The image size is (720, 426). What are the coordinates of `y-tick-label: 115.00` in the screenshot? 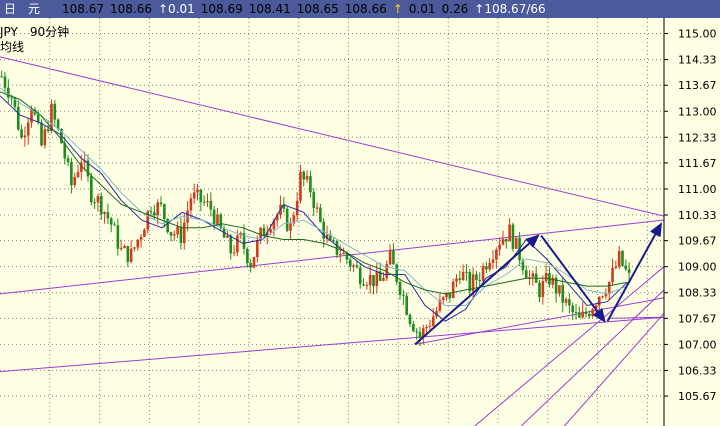 It's located at (697, 34).